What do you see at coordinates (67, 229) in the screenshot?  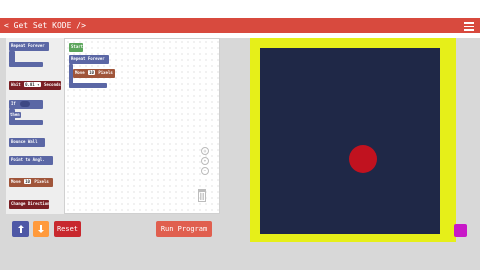 I see `reset-button: Reset` at bounding box center [67, 229].